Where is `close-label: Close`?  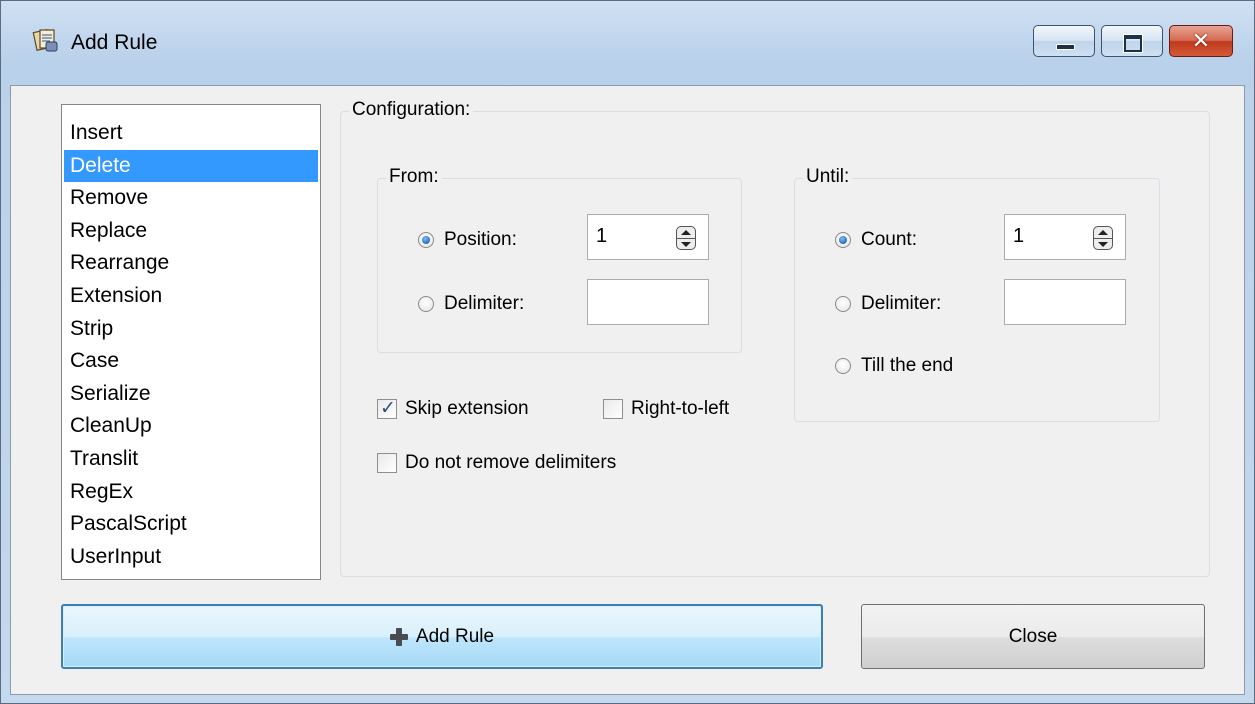
close-label: Close is located at coordinates (1033, 636).